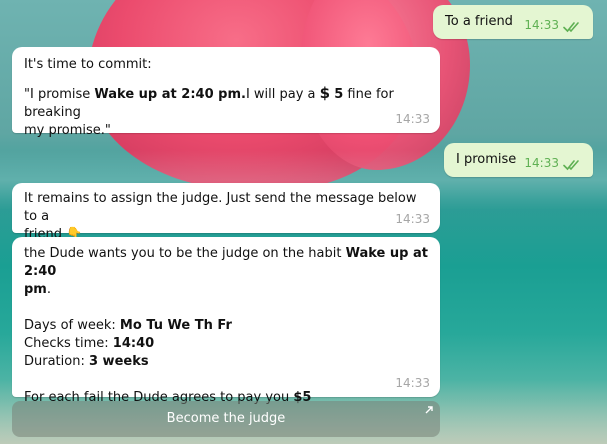 The height and width of the screenshot is (444, 607). I want to click on invite-line-2: pm., so click(226, 290).